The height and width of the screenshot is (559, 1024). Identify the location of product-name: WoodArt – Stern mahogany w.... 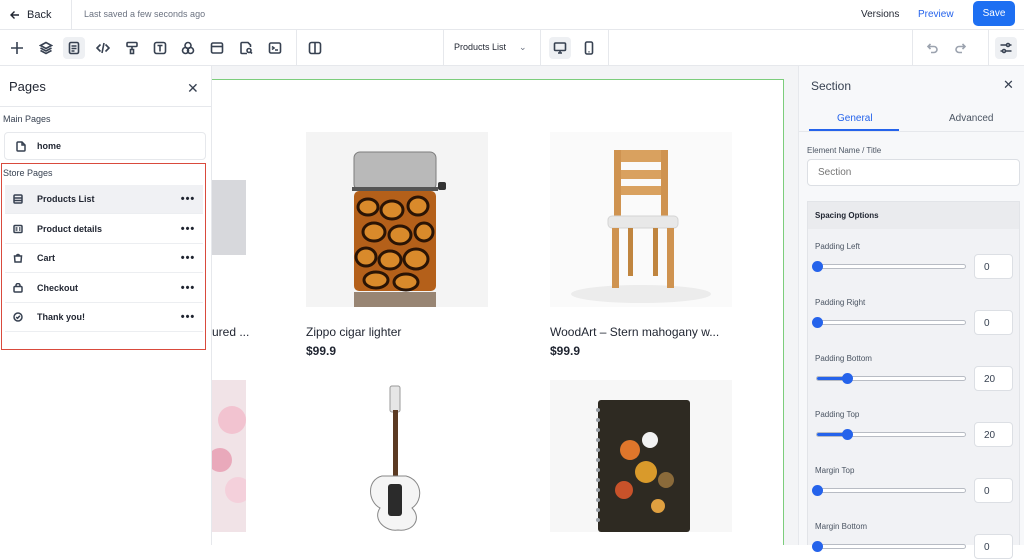
(634, 332).